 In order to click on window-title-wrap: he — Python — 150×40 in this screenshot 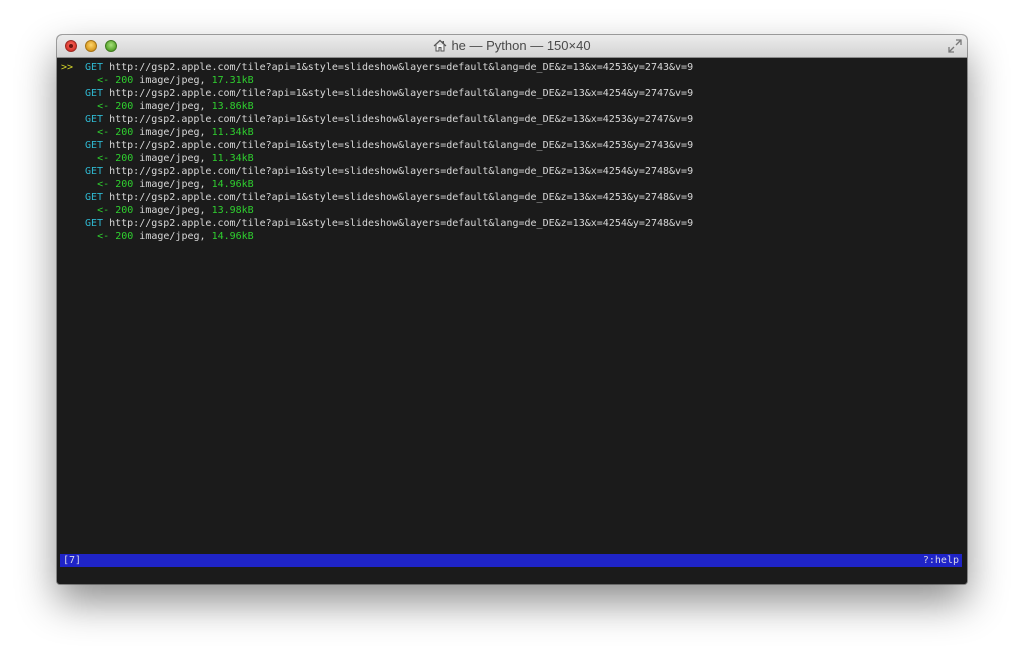, I will do `click(512, 46)`.